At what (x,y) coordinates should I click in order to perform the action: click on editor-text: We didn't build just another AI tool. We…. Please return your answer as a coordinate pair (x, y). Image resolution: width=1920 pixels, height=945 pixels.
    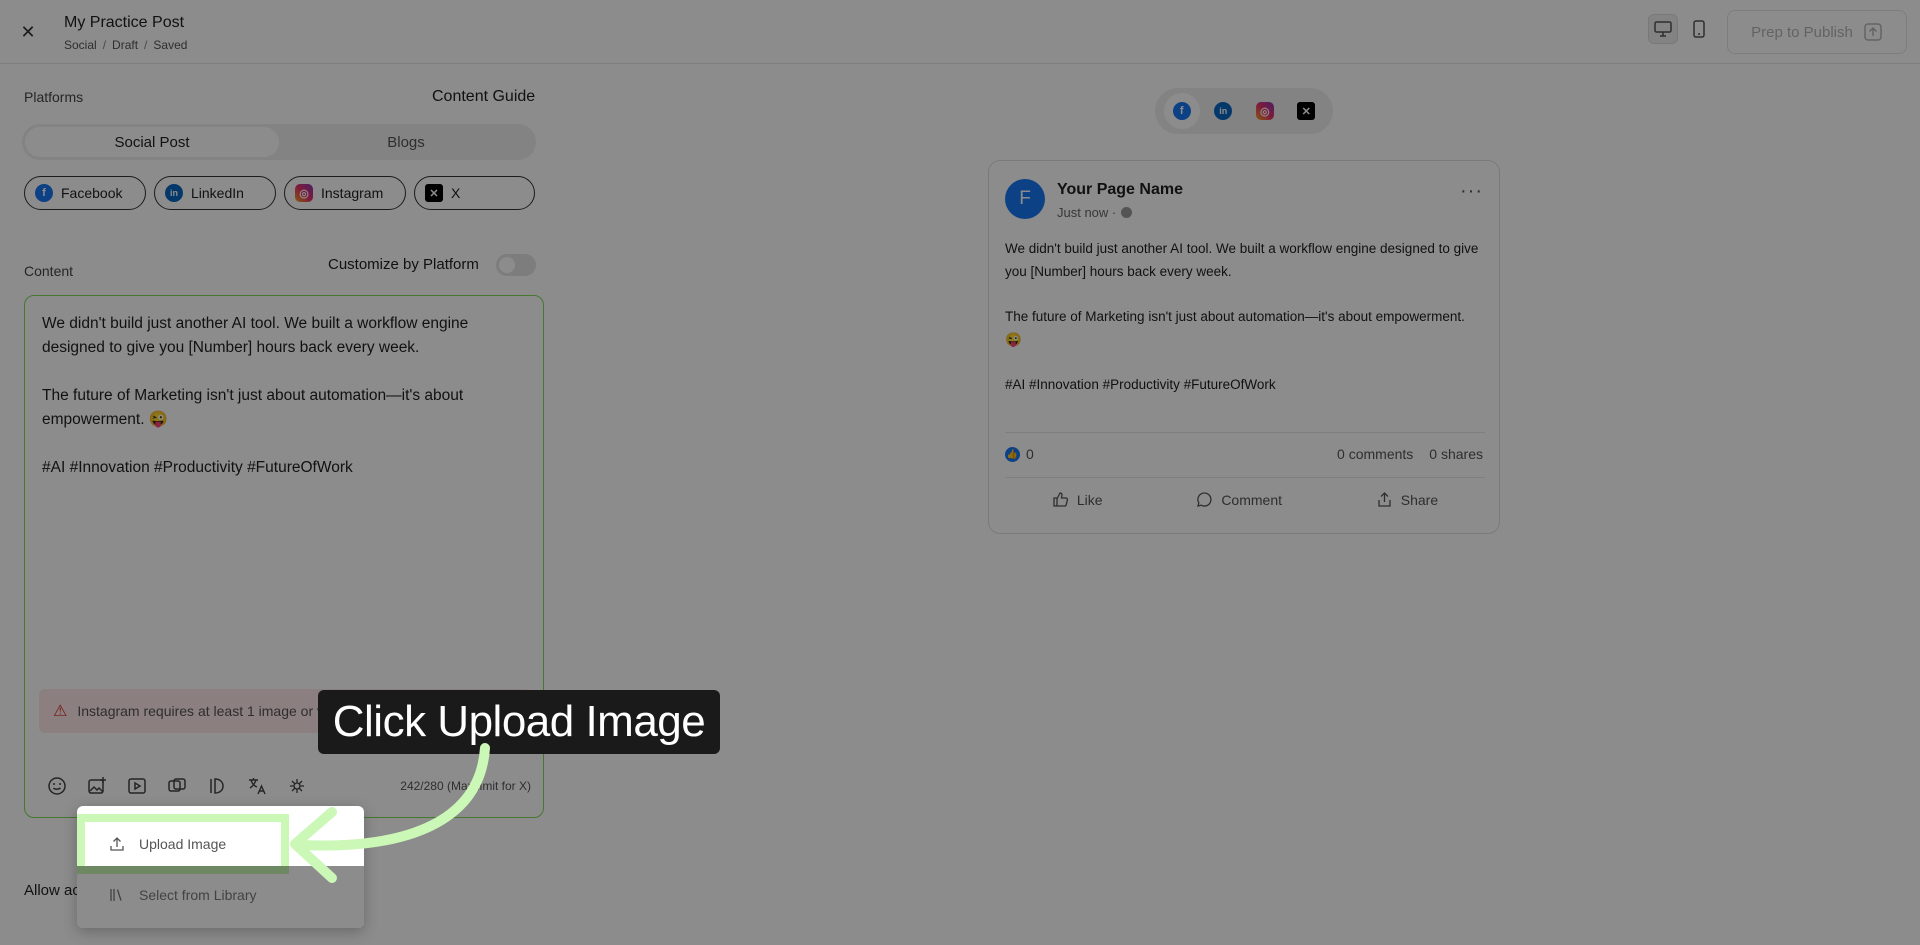
    Looking at the image, I should click on (282, 408).